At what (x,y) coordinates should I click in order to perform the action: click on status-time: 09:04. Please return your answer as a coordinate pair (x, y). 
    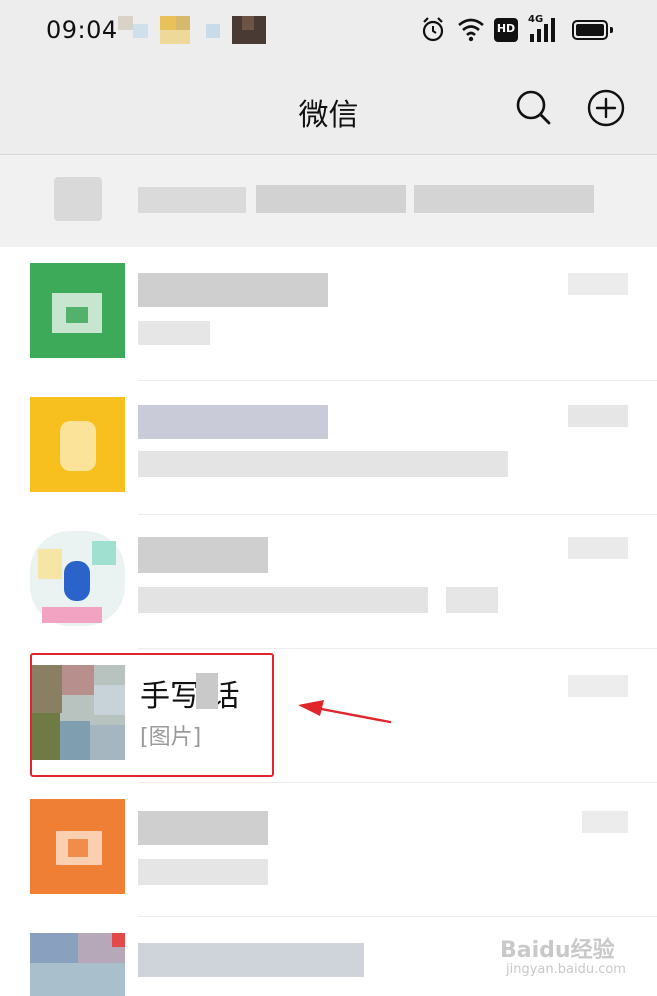
    Looking at the image, I should click on (82, 30).